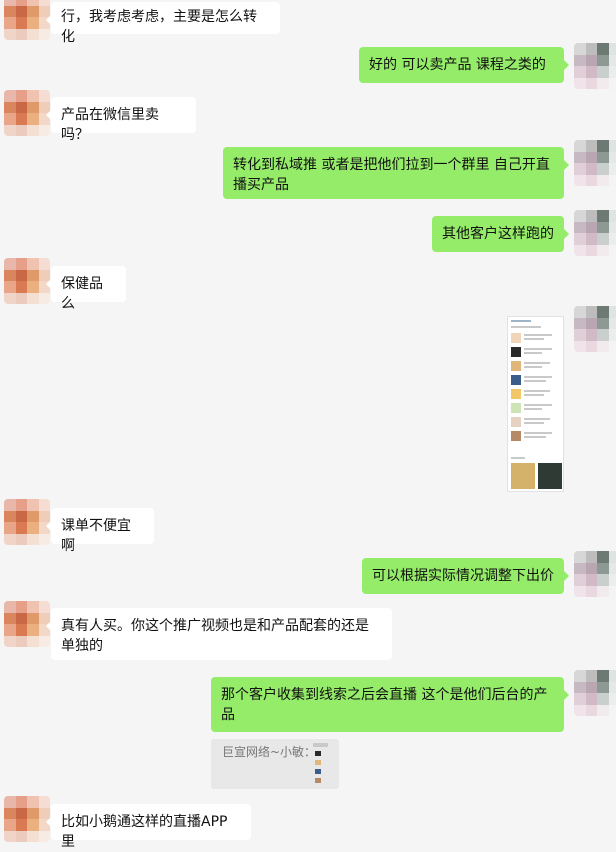 The height and width of the screenshot is (852, 616). What do you see at coordinates (396, 173) in the screenshot?
I see `message-bubble: 转化到私域推 或者是把他们拉到一个群里 自己开直播买产品` at bounding box center [396, 173].